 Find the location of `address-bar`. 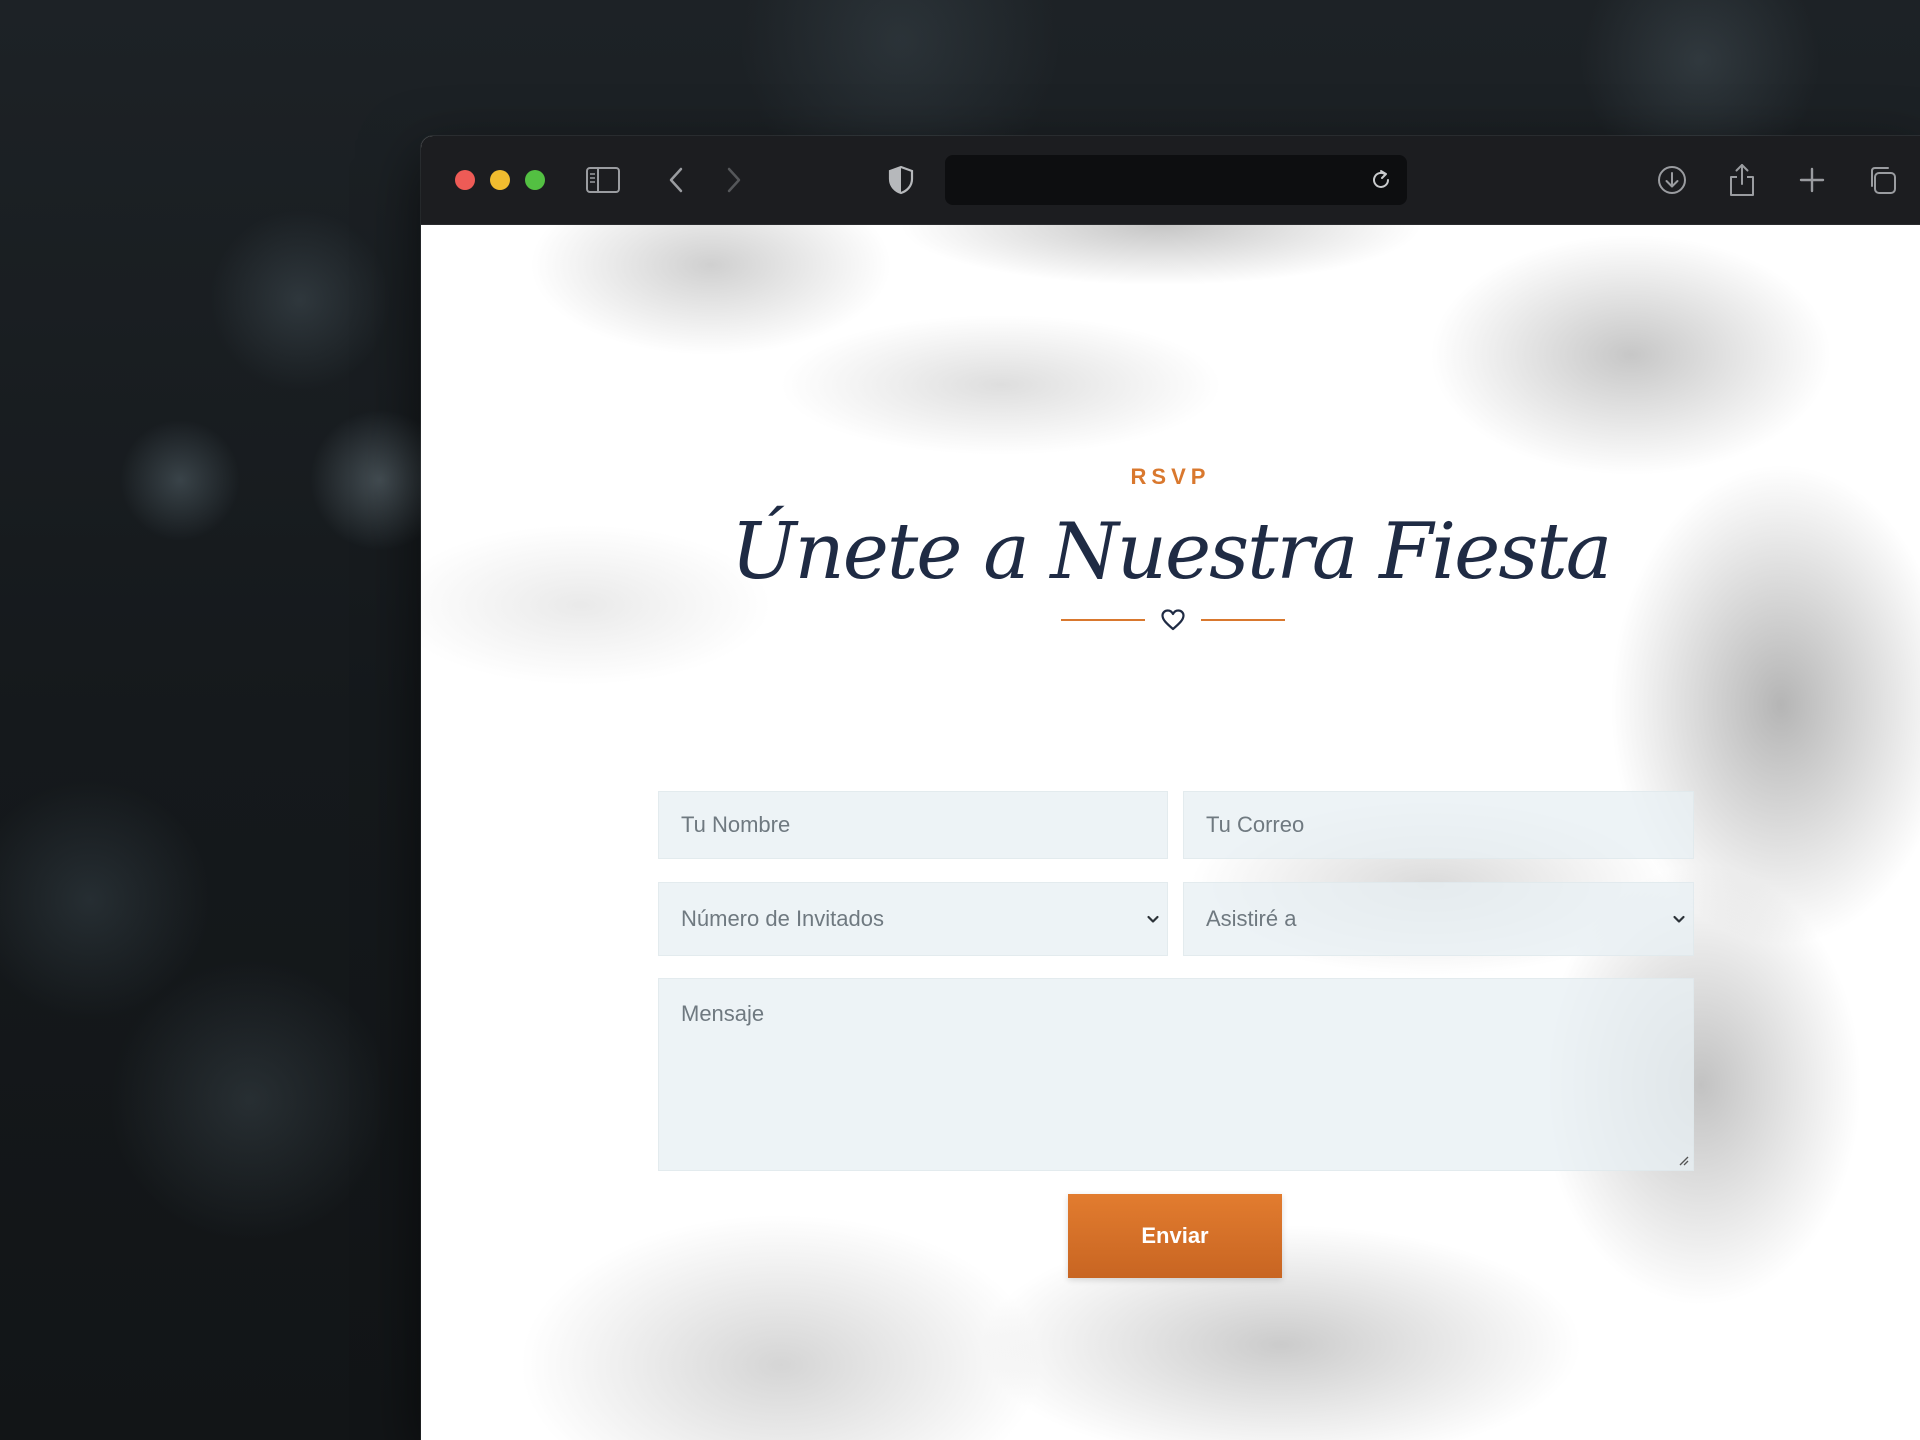

address-bar is located at coordinates (1176, 180).